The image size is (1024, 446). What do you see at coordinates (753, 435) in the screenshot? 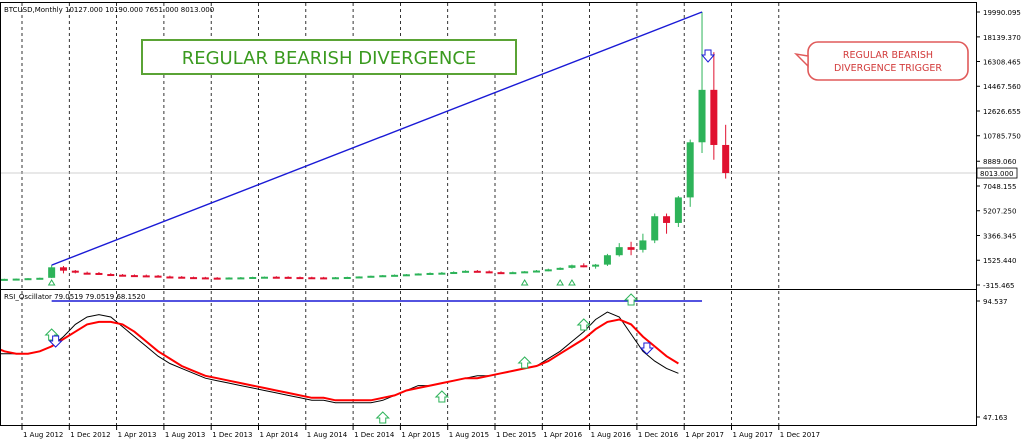
I see `x-tick-label: 1 Aug 2017` at bounding box center [753, 435].